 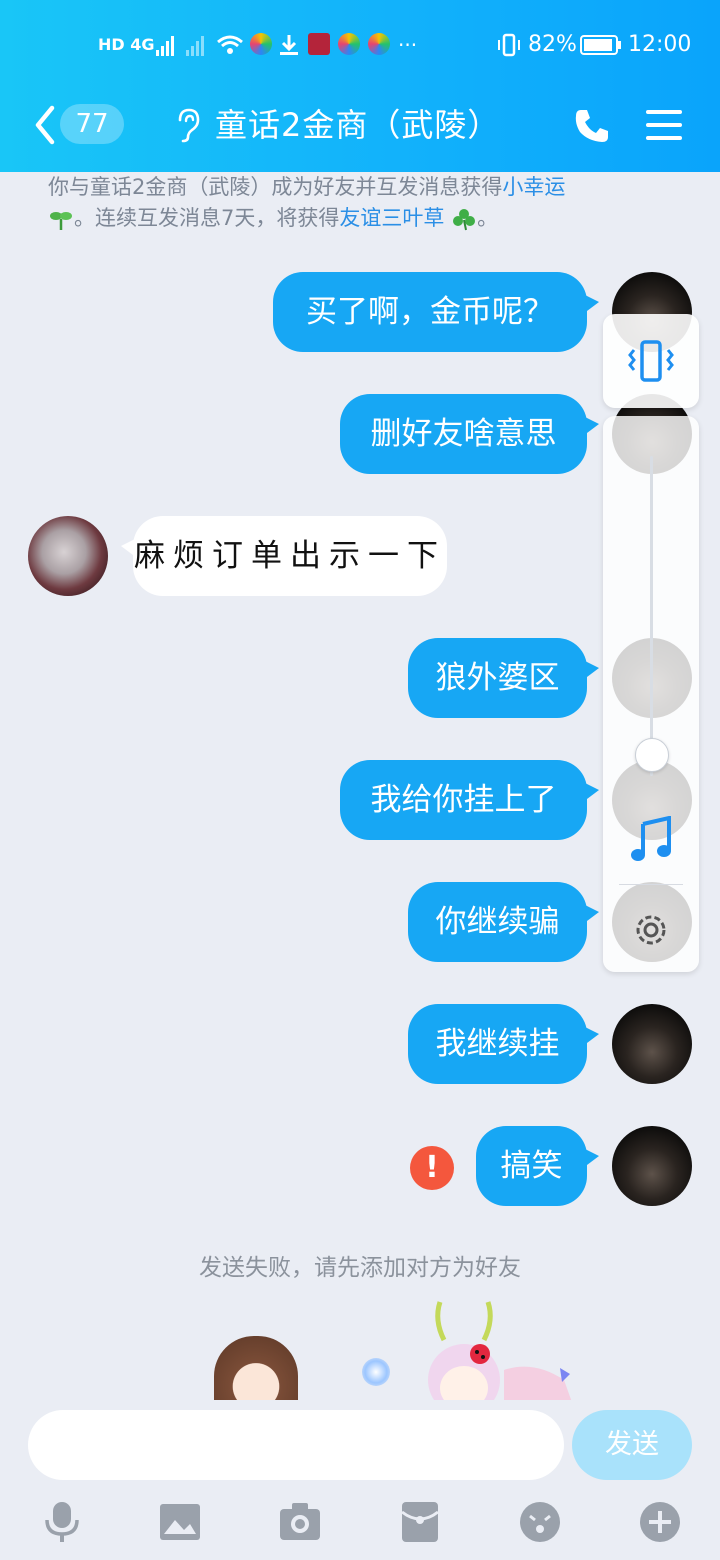 I want to click on message-bubble: 买了啊，金币呢？, so click(x=436, y=312).